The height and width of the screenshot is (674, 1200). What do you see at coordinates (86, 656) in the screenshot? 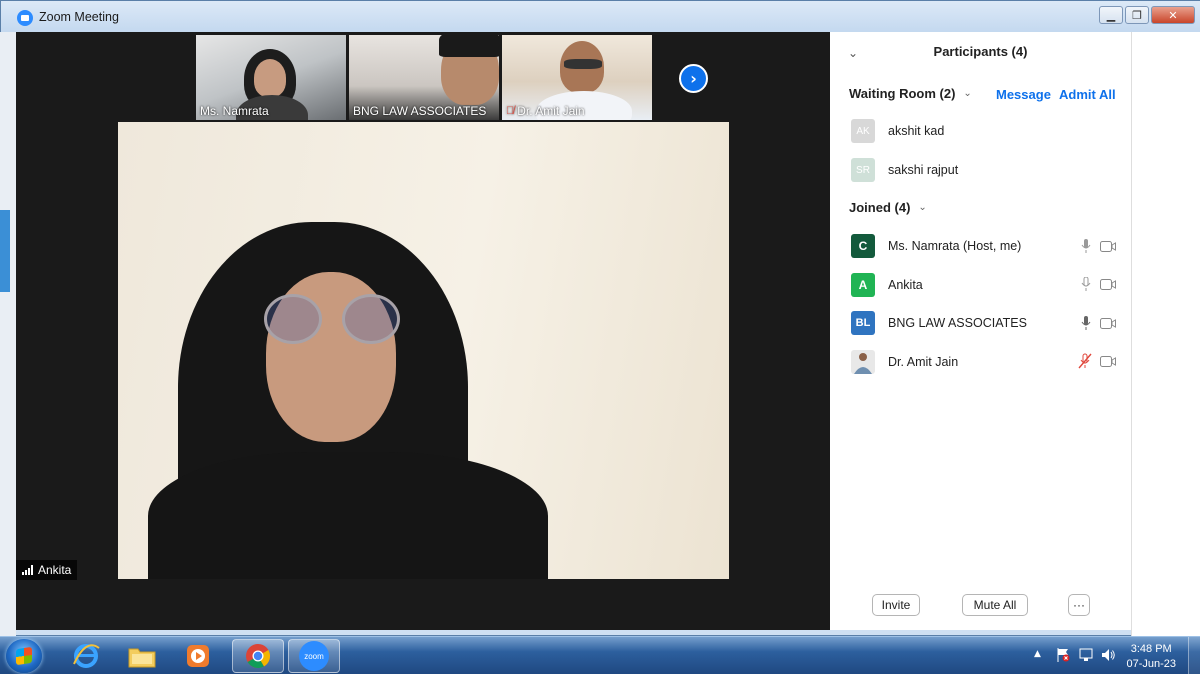
I see `internet-explorer-icon` at bounding box center [86, 656].